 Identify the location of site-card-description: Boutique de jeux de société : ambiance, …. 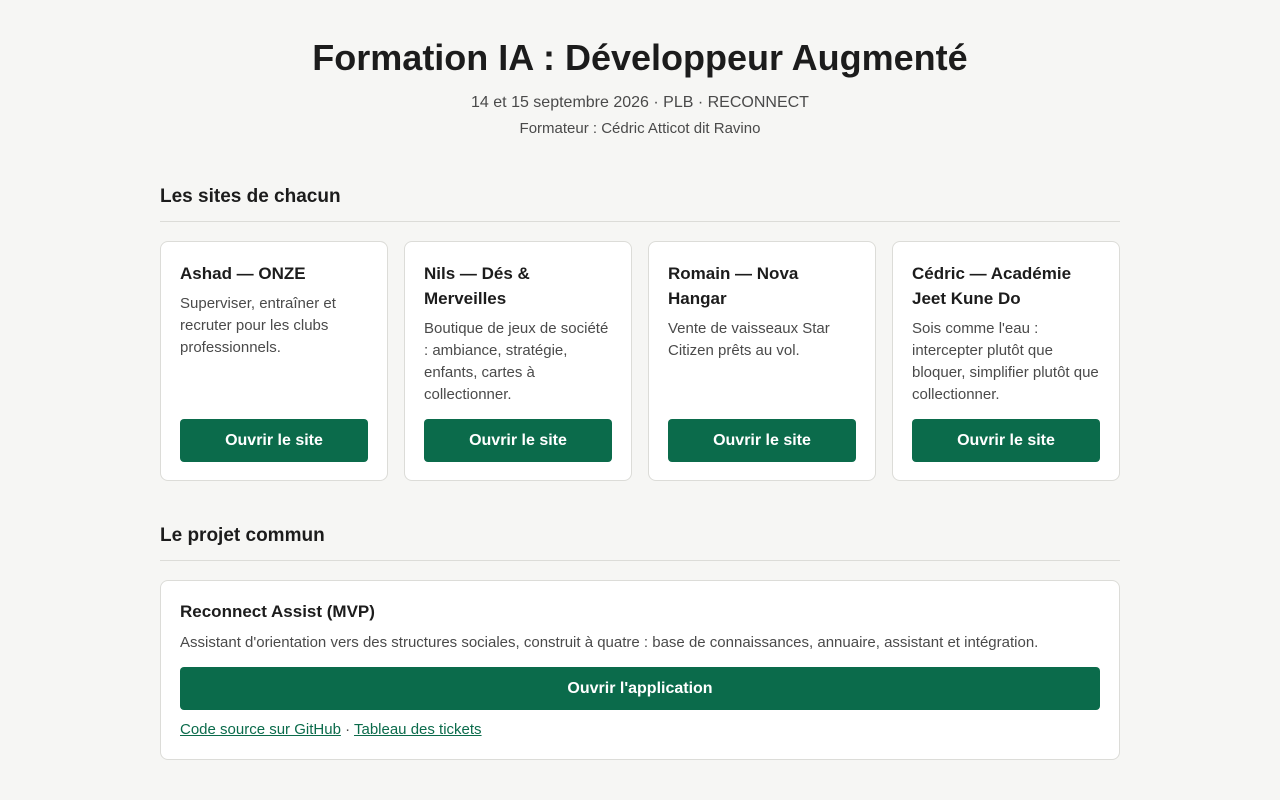
(516, 361).